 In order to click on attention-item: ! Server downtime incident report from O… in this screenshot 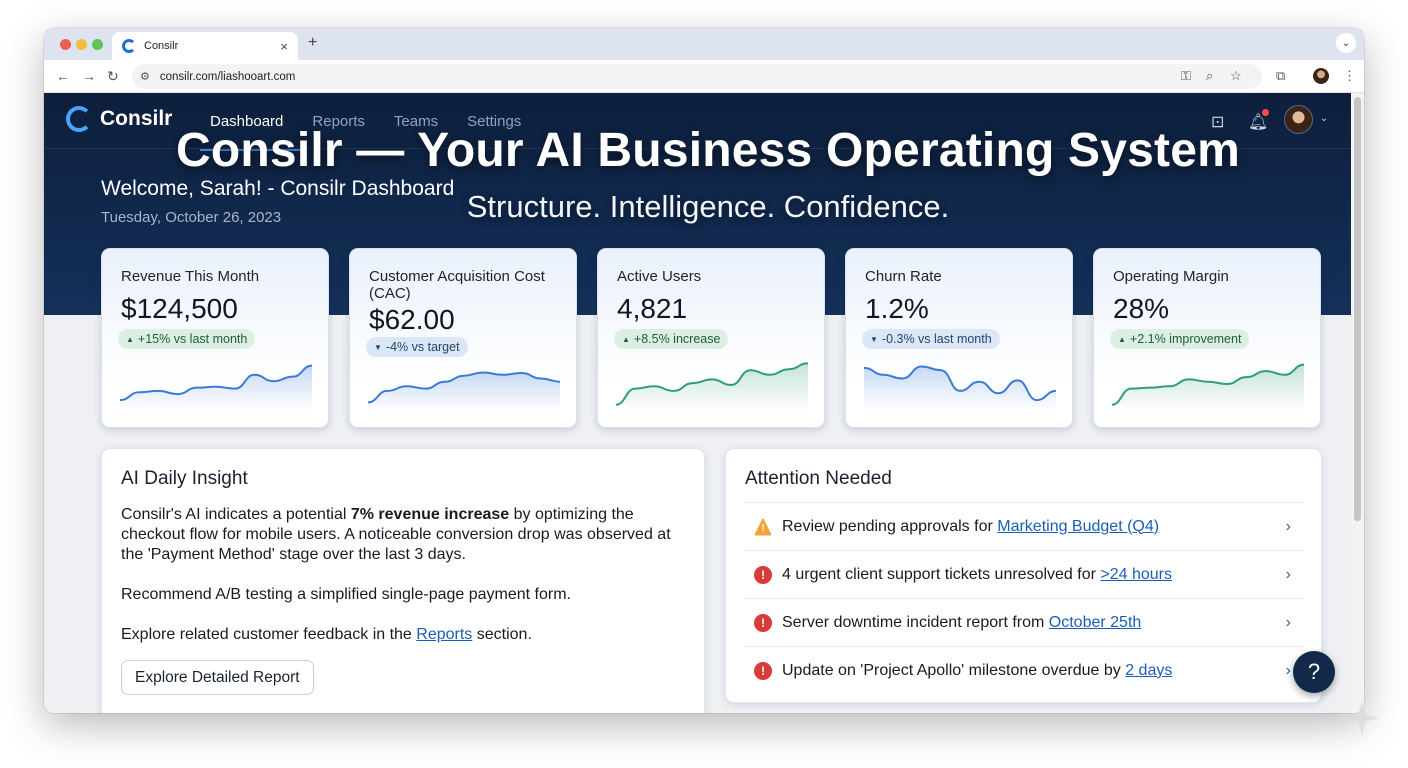, I will do `click(1024, 622)`.